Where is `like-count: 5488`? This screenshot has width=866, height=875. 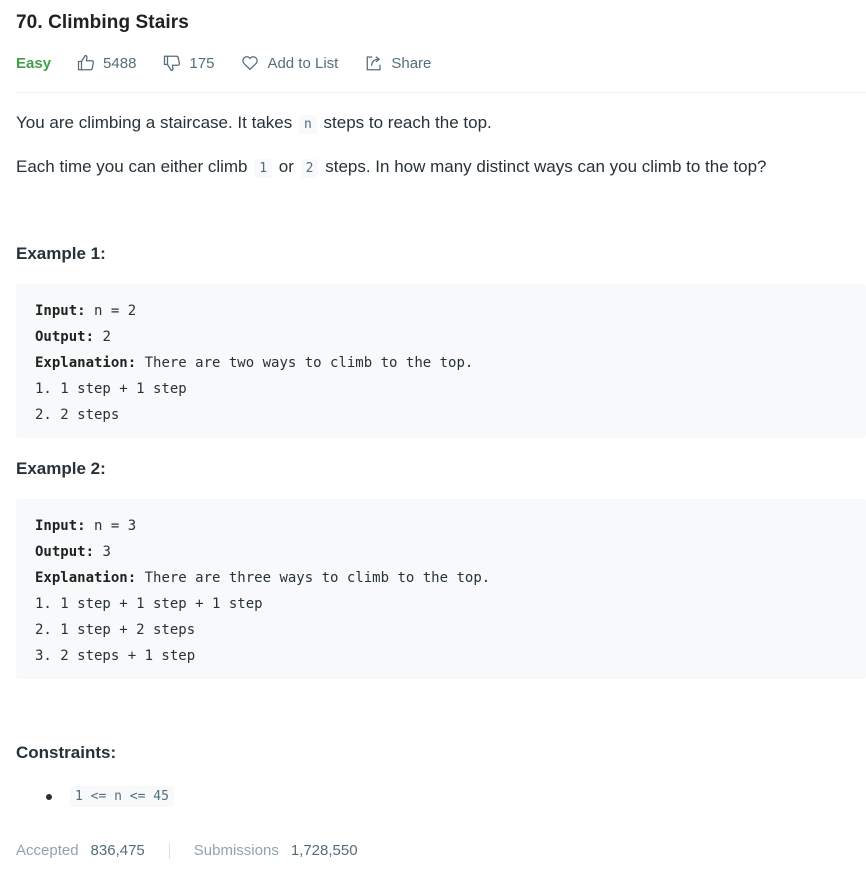 like-count: 5488 is located at coordinates (120, 63).